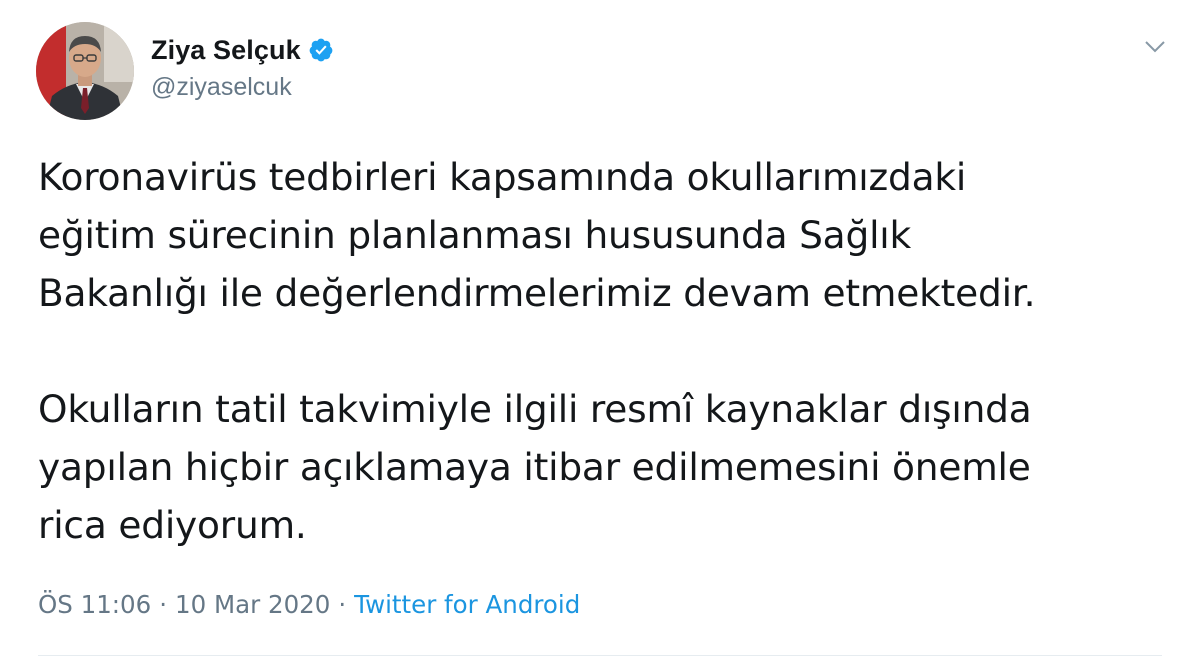  Describe the element at coordinates (467, 604) in the screenshot. I see `tweet-source-link: Twitter for Android` at that location.